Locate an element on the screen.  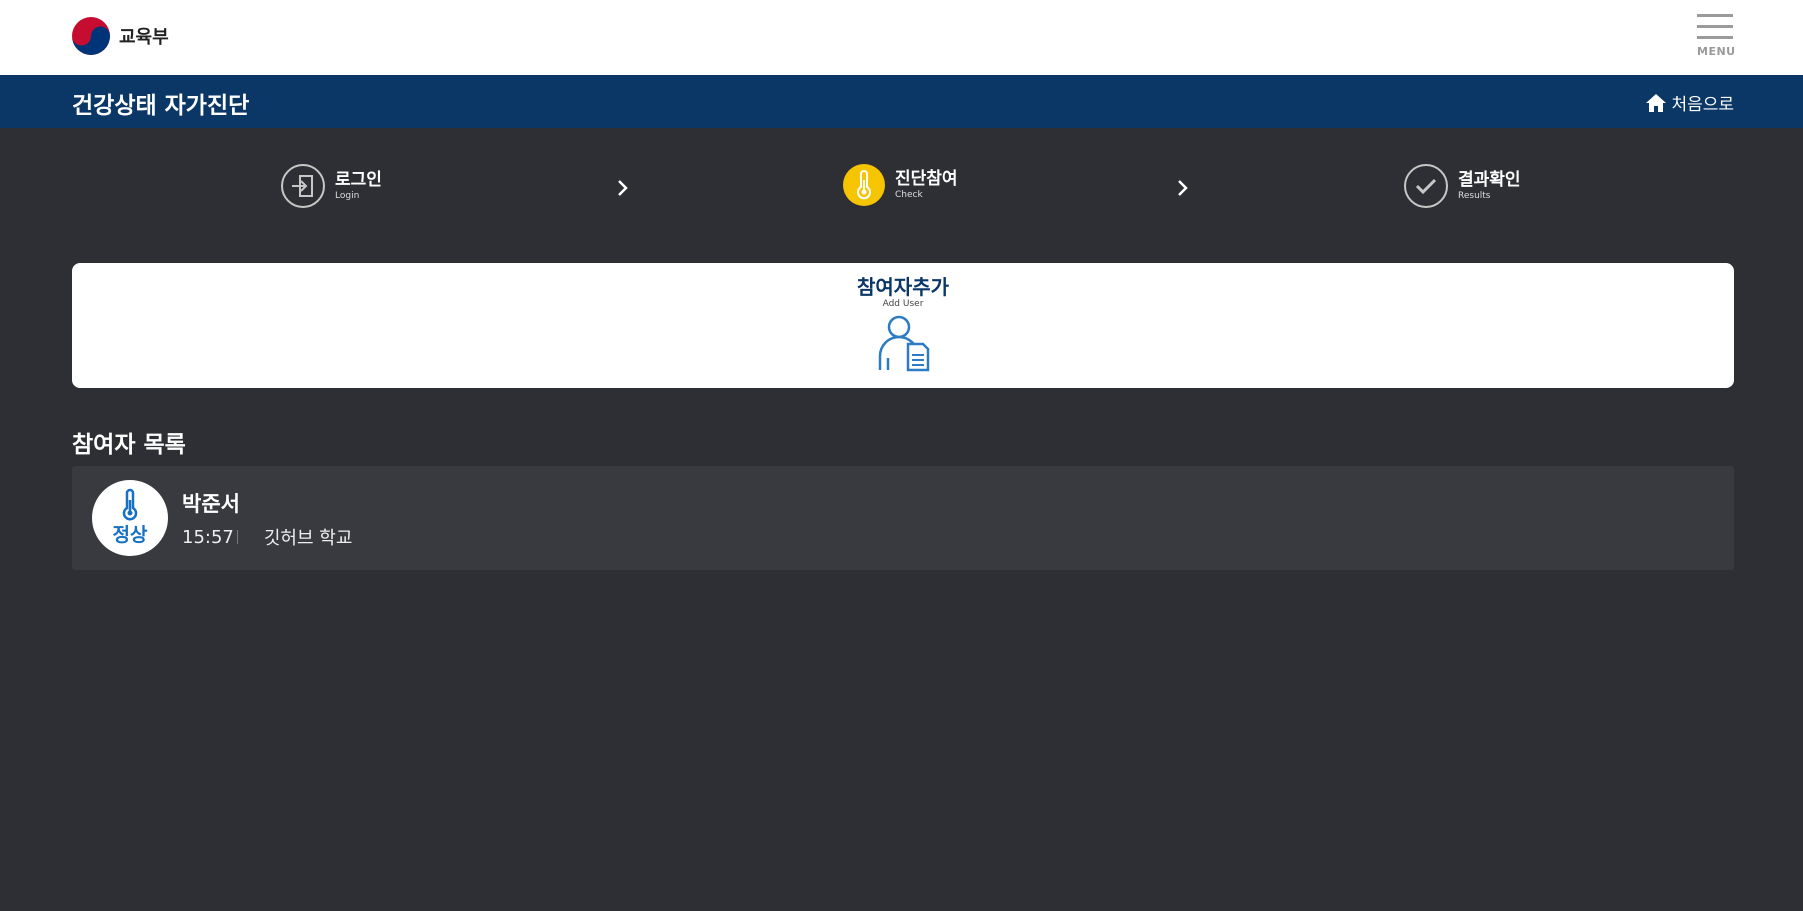
participant-name: 박준서 is located at coordinates (211, 504).